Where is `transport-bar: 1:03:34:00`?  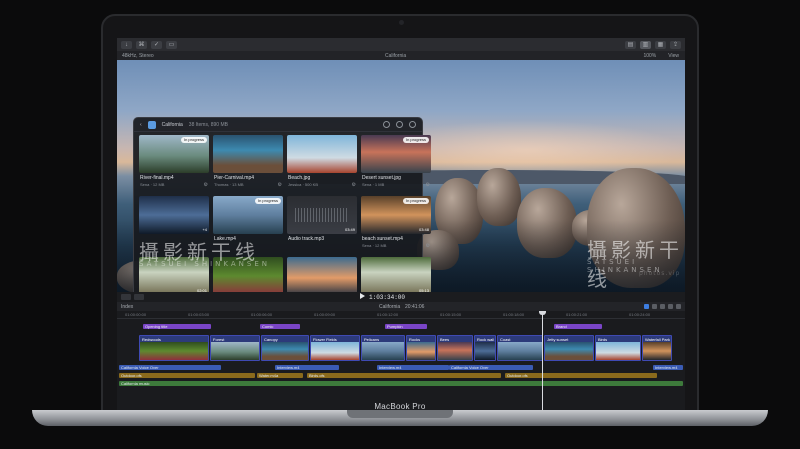
transport-bar: 1:03:34:00 is located at coordinates (401, 297).